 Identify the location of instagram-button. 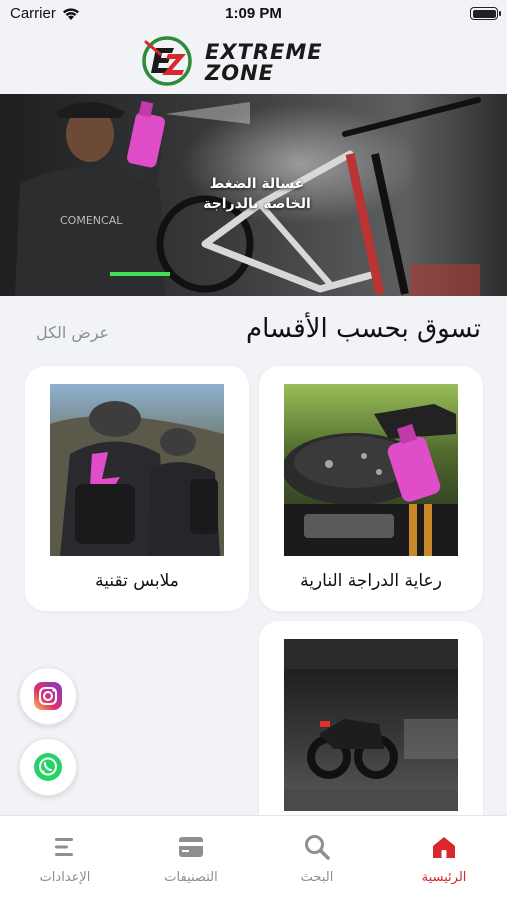
(48, 696).